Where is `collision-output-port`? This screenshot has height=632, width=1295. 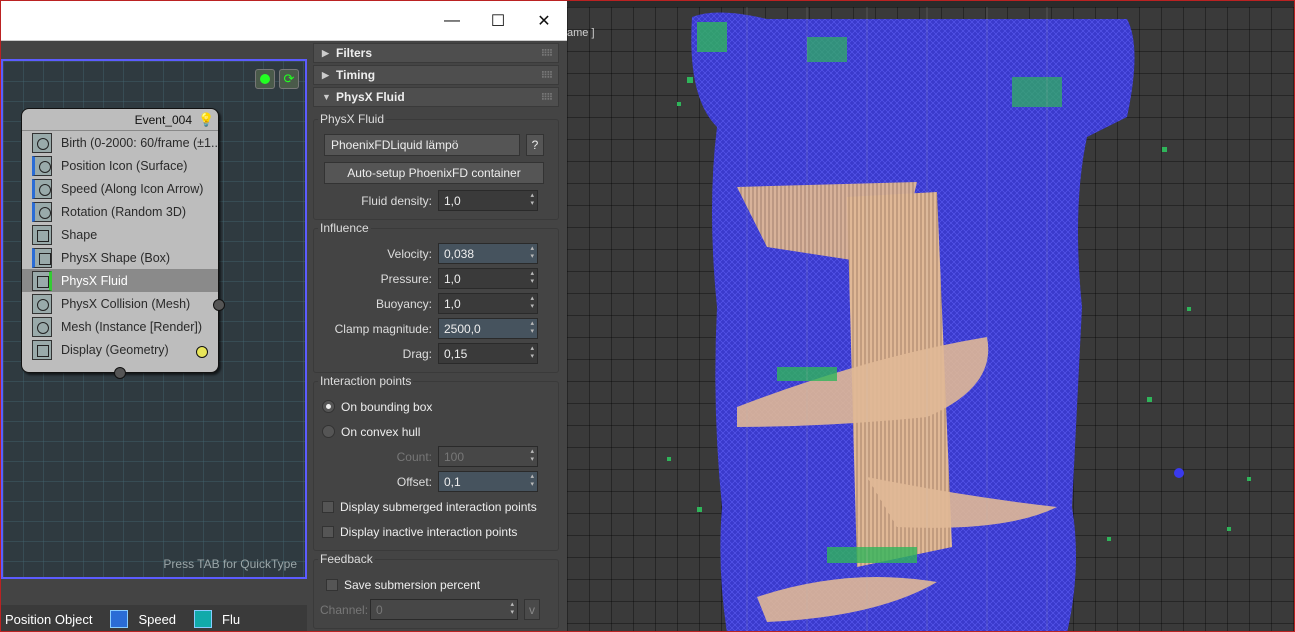
collision-output-port is located at coordinates (219, 305).